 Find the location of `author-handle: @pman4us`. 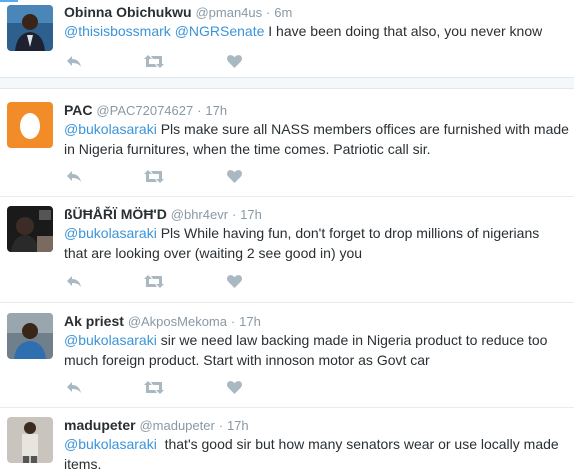

author-handle: @pman4us is located at coordinates (228, 12).